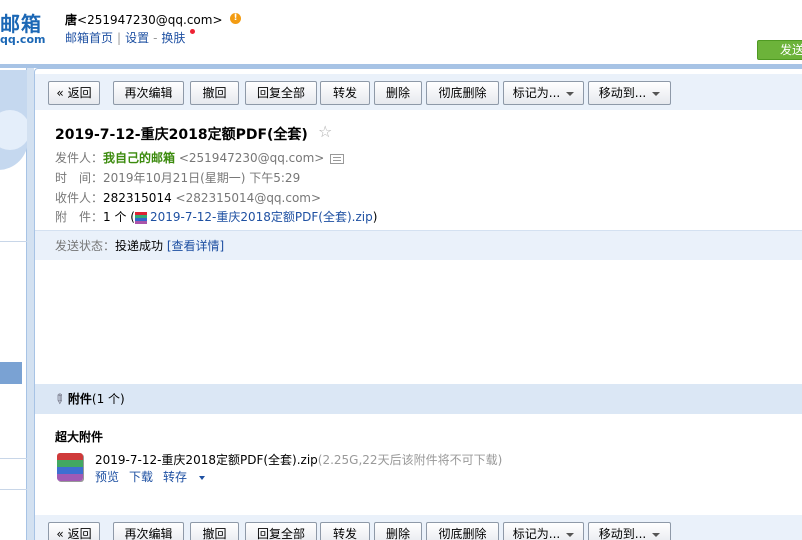 The image size is (802, 540). Describe the element at coordinates (195, 246) in the screenshot. I see `view-details-link: [查看详情]` at that location.